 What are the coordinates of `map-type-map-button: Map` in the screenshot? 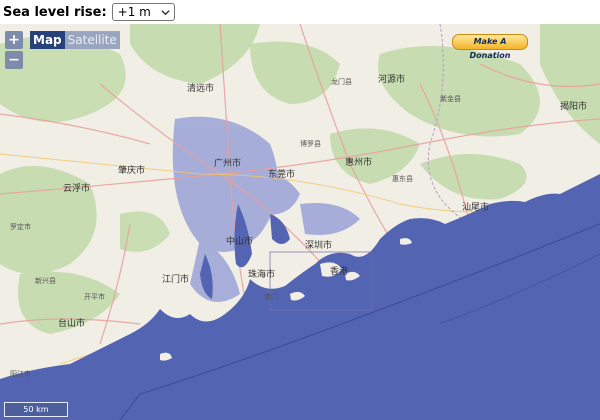 It's located at (47, 40).